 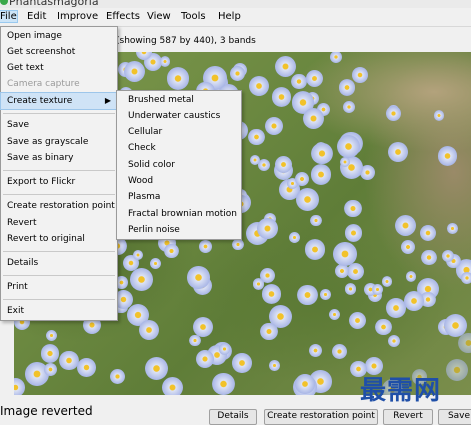 What do you see at coordinates (46, 411) in the screenshot?
I see `status-text: Image reverted` at bounding box center [46, 411].